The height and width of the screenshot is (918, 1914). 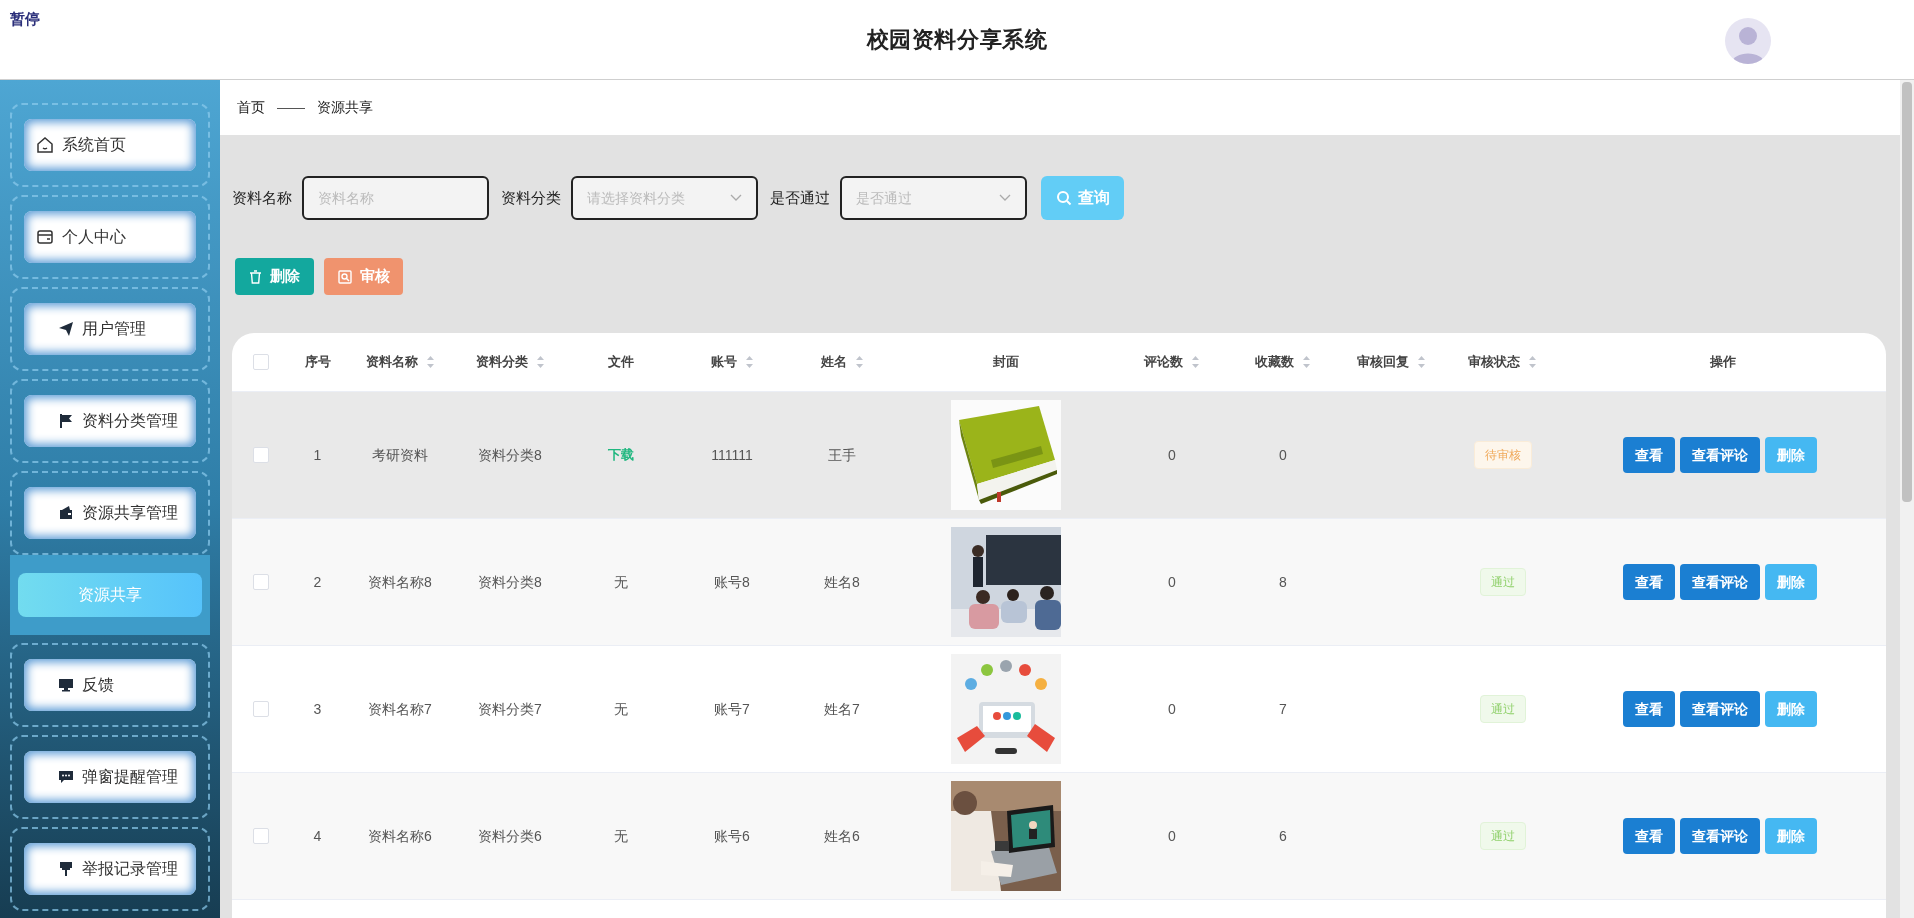 I want to click on search-icon, so click(x=1063, y=198).